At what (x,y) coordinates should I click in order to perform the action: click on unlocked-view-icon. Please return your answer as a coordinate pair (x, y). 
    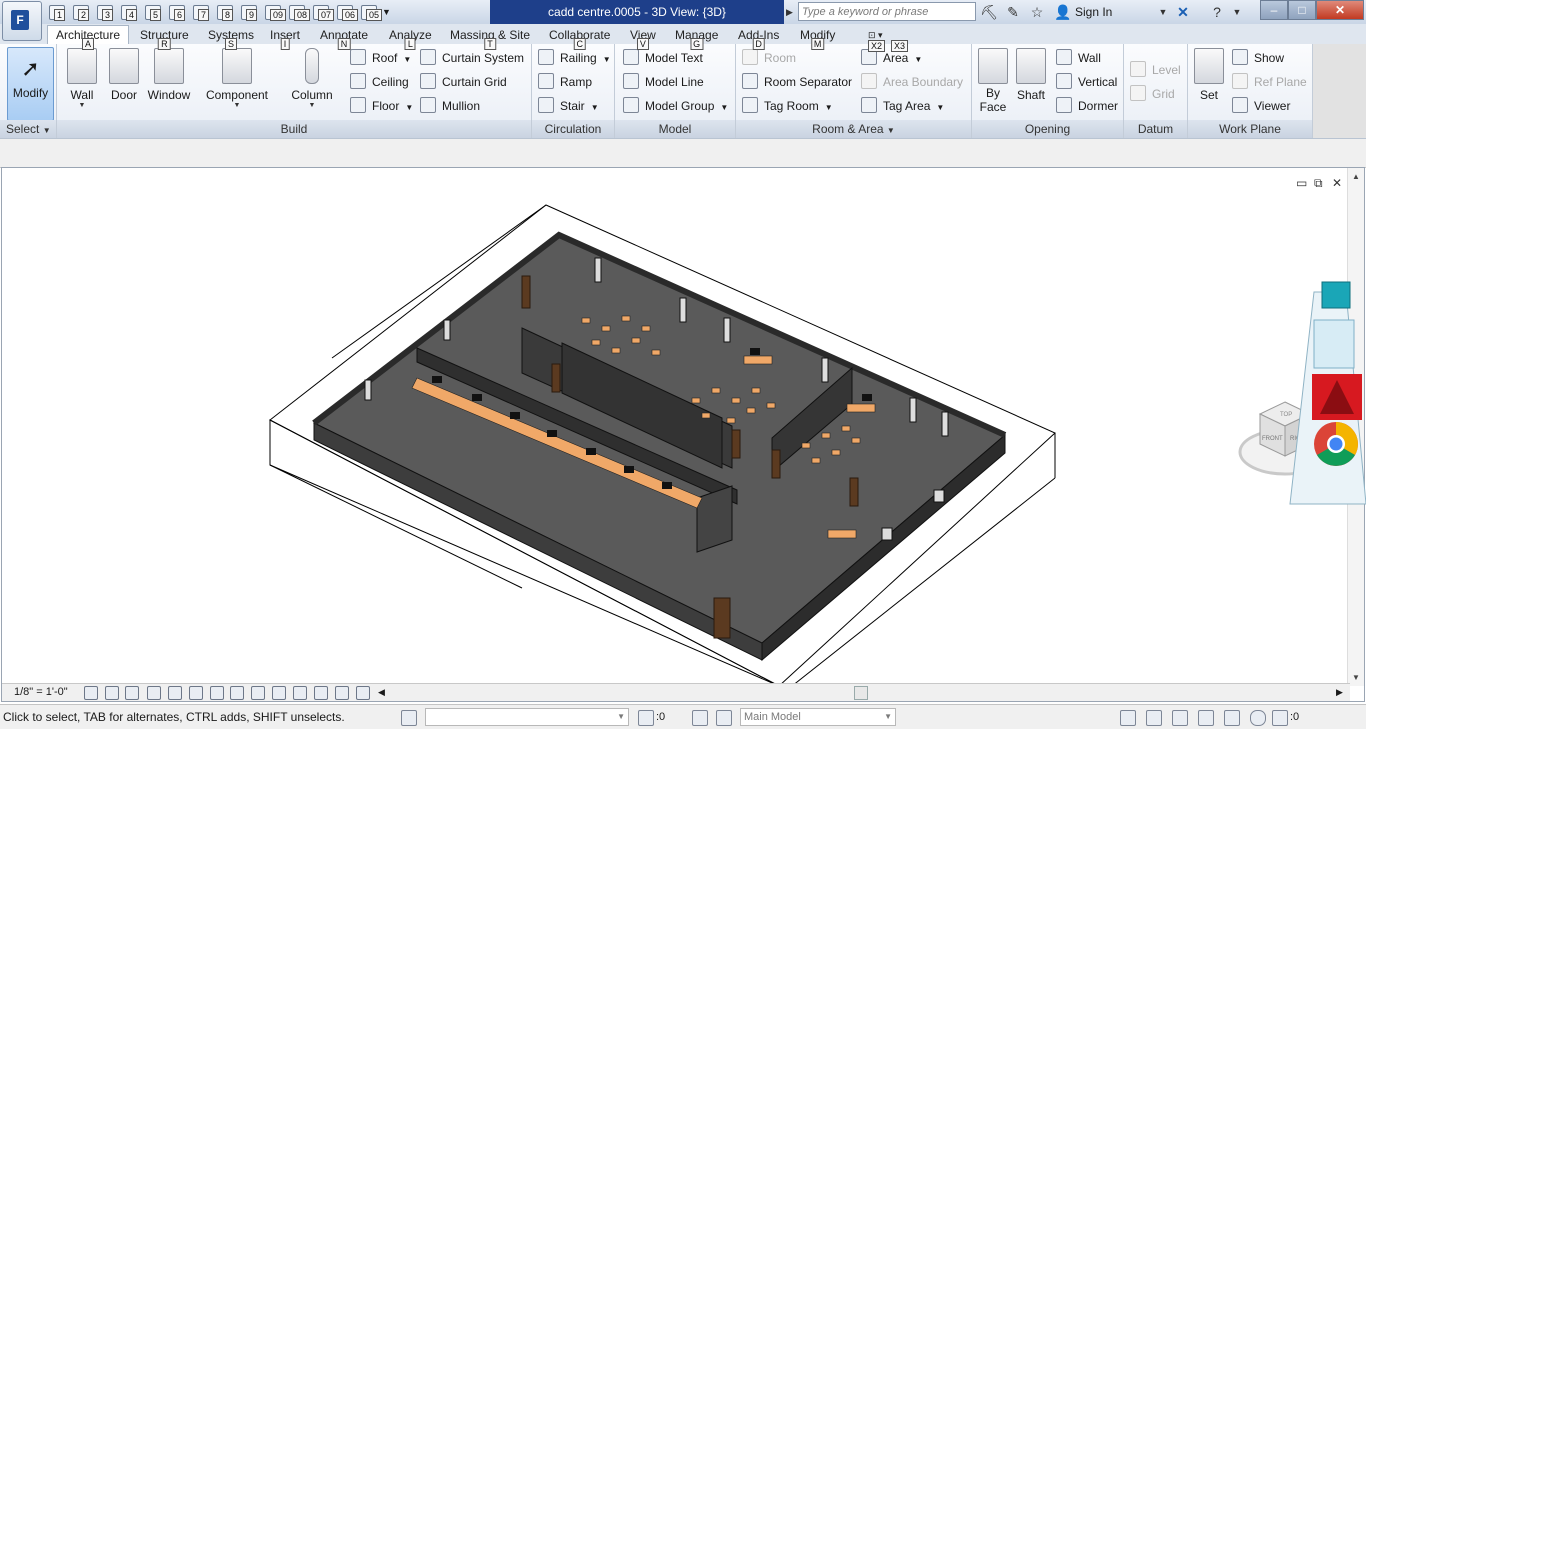
    Looking at the image, I should click on (237, 693).